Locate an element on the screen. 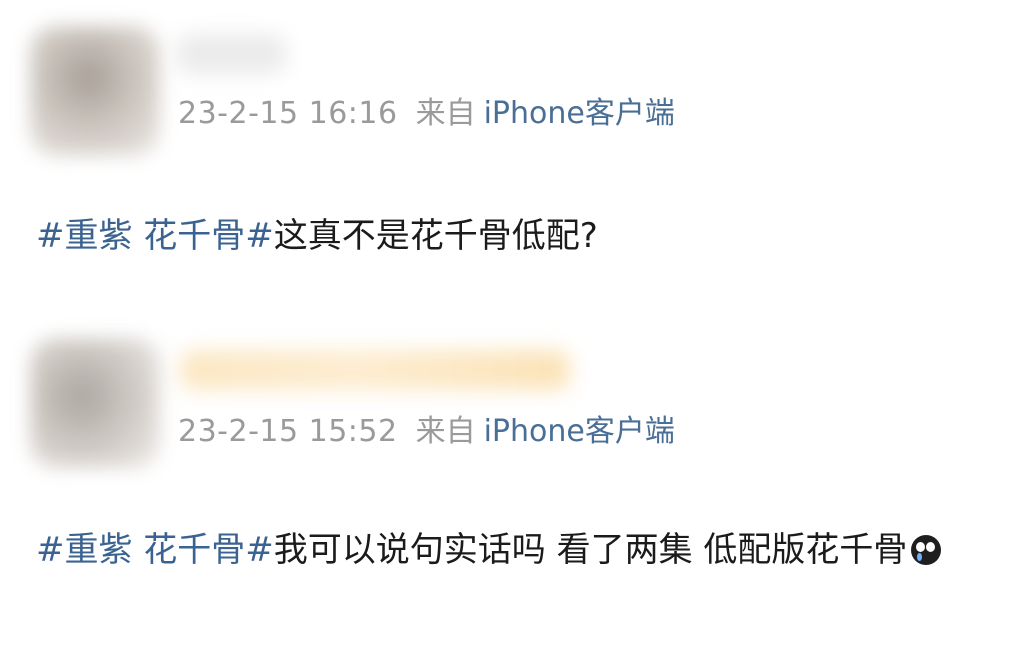 Image resolution: width=1024 pixels, height=671 pixels. crying-face-icon is located at coordinates (926, 550).